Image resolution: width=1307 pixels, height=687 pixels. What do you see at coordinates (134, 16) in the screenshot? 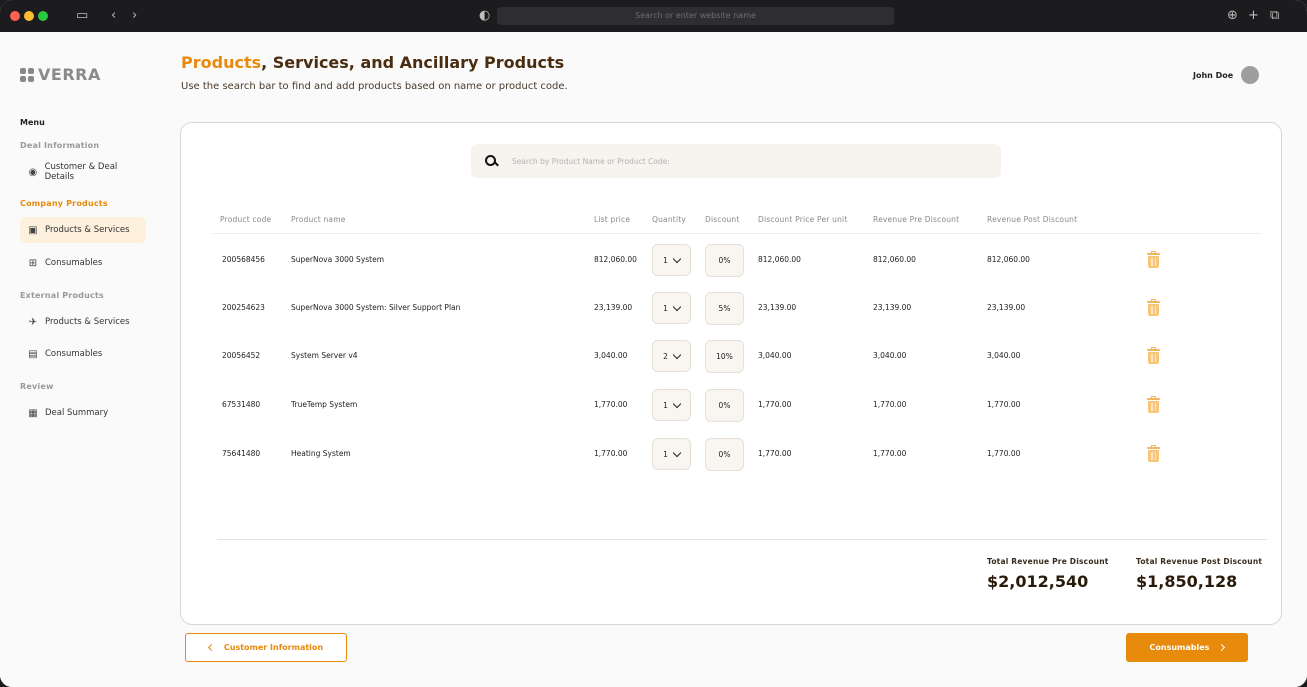
I see `forward-icon: ›` at bounding box center [134, 16].